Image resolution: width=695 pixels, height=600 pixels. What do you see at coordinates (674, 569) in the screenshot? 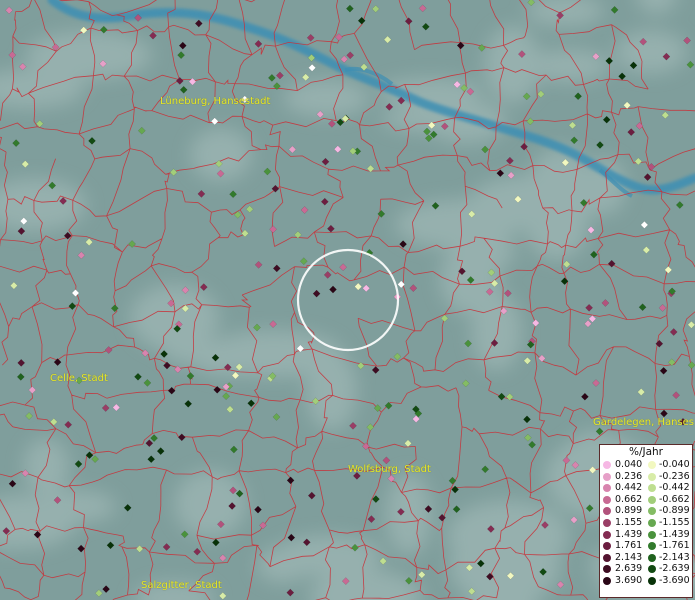
I see `legend-value-negative: -2.639` at bounding box center [674, 569].